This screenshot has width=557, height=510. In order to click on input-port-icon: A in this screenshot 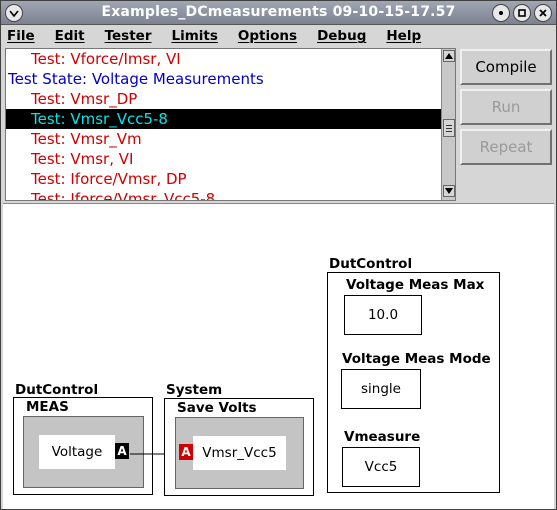, I will do `click(186, 452)`.